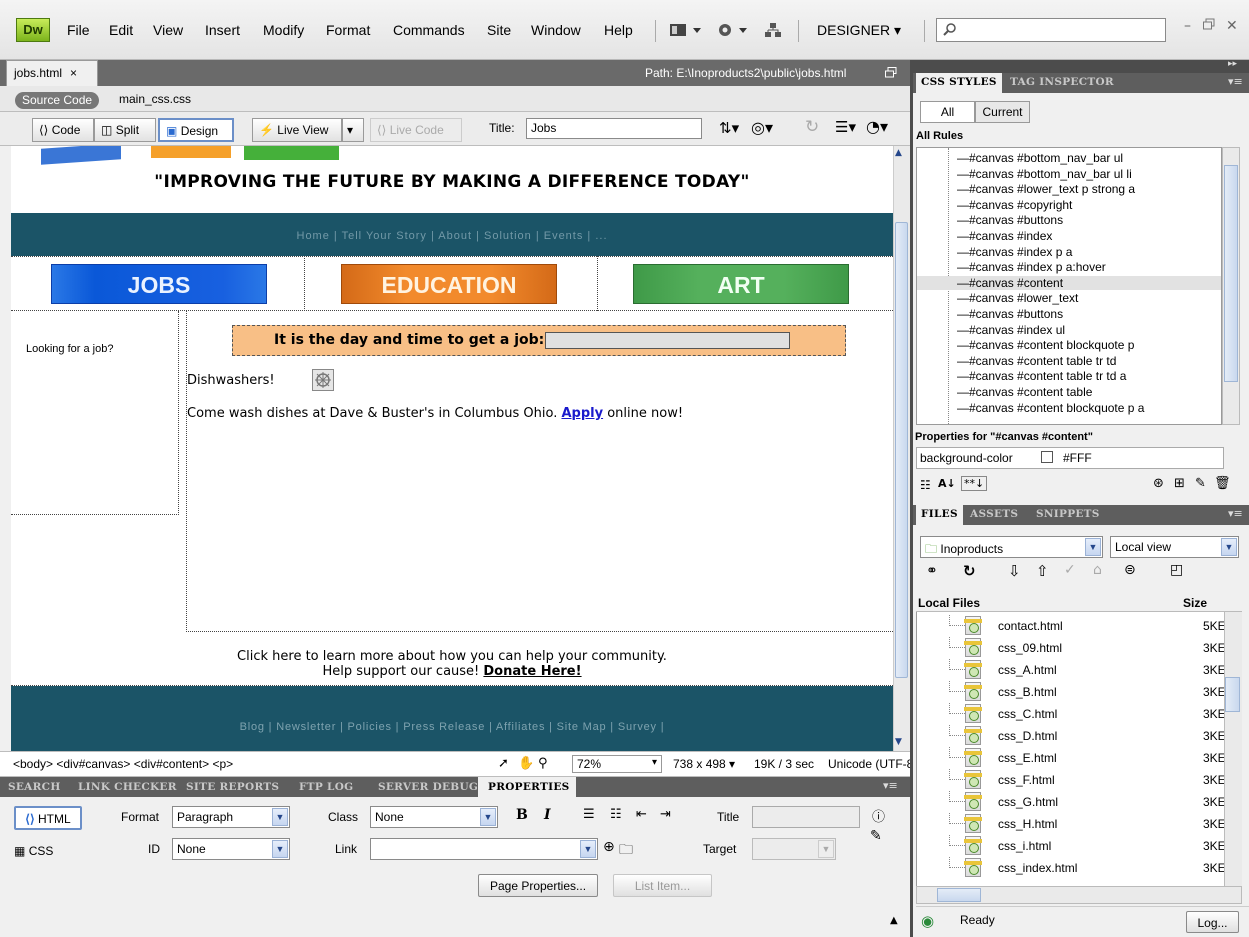 Image resolution: width=1249 pixels, height=937 pixels. I want to click on menu-help: Help, so click(618, 30).